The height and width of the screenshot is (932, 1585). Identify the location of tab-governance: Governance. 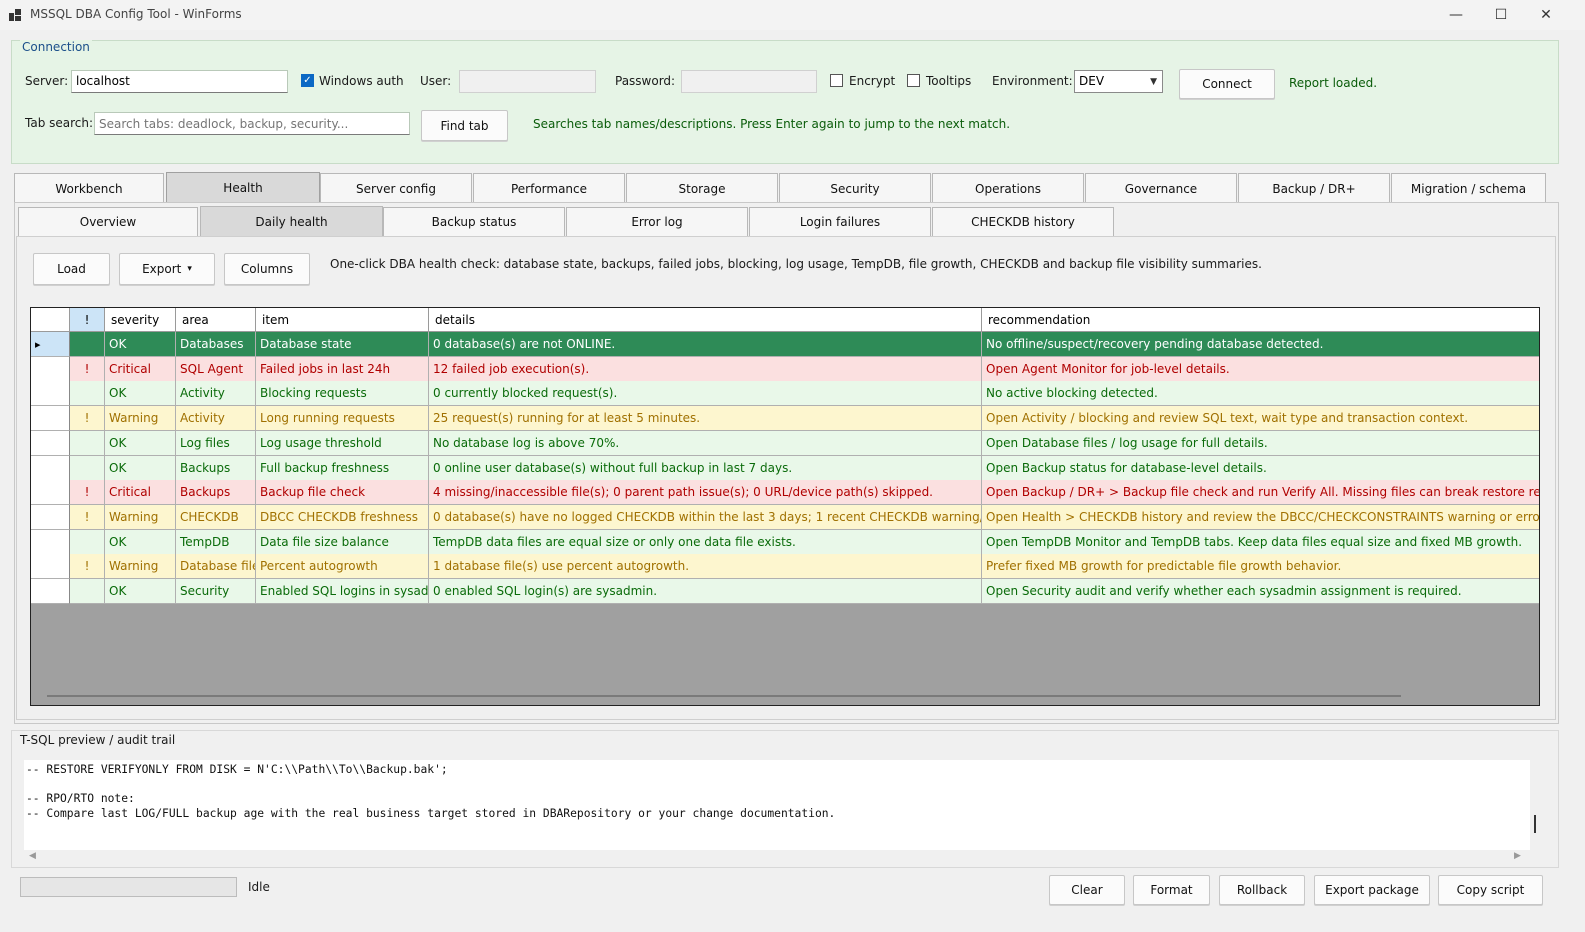
(1161, 188).